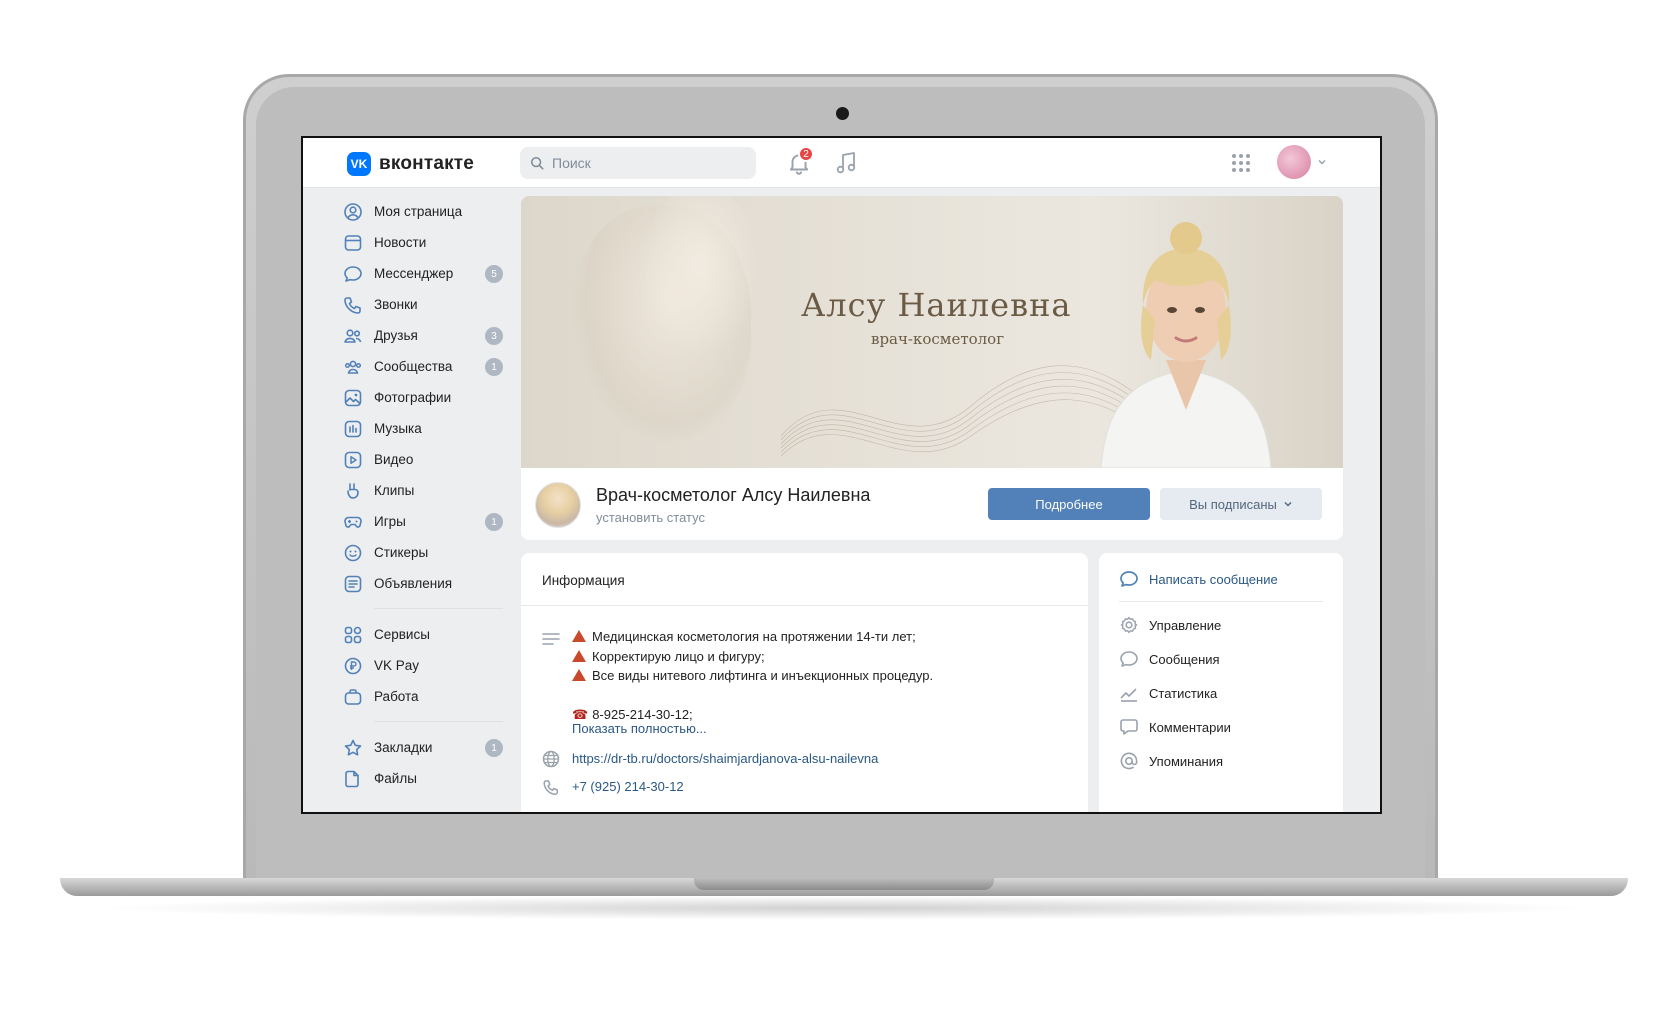  Describe the element at coordinates (353, 552) in the screenshot. I see `smile-icon` at that location.